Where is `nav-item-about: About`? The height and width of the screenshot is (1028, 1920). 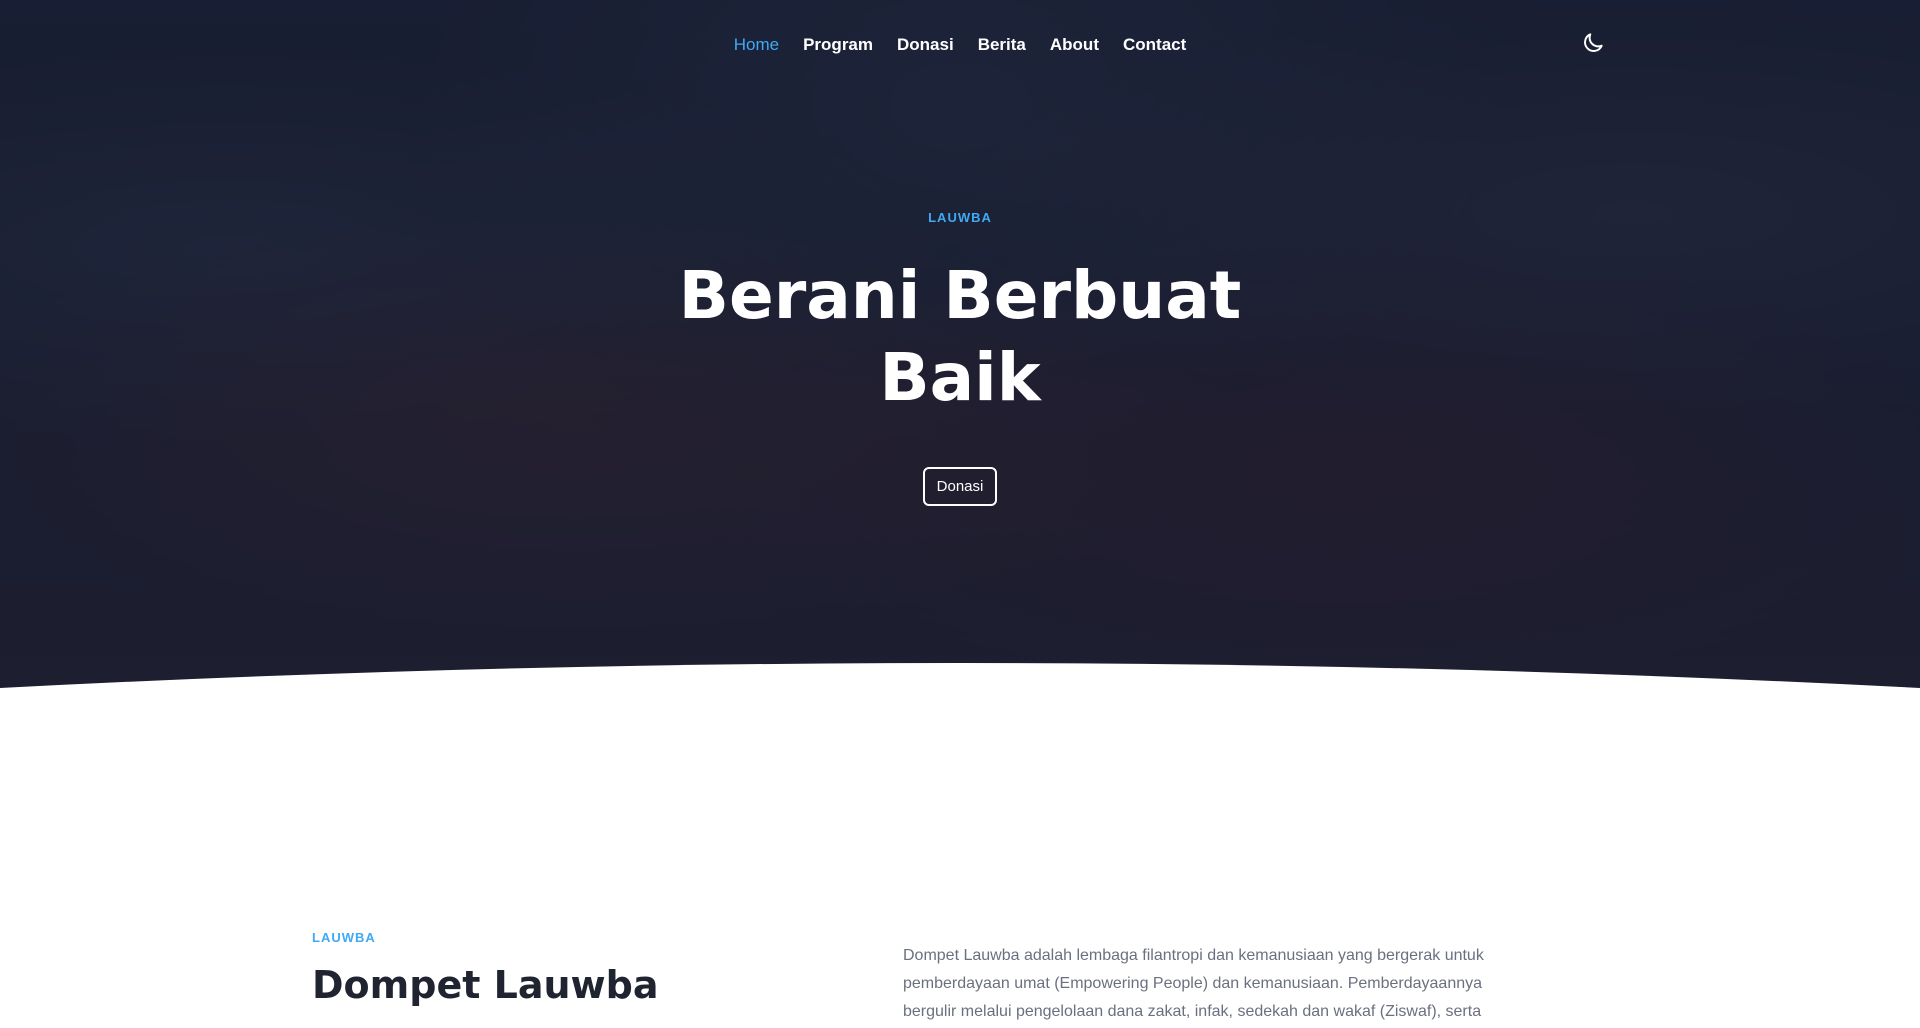 nav-item-about: About is located at coordinates (1074, 45).